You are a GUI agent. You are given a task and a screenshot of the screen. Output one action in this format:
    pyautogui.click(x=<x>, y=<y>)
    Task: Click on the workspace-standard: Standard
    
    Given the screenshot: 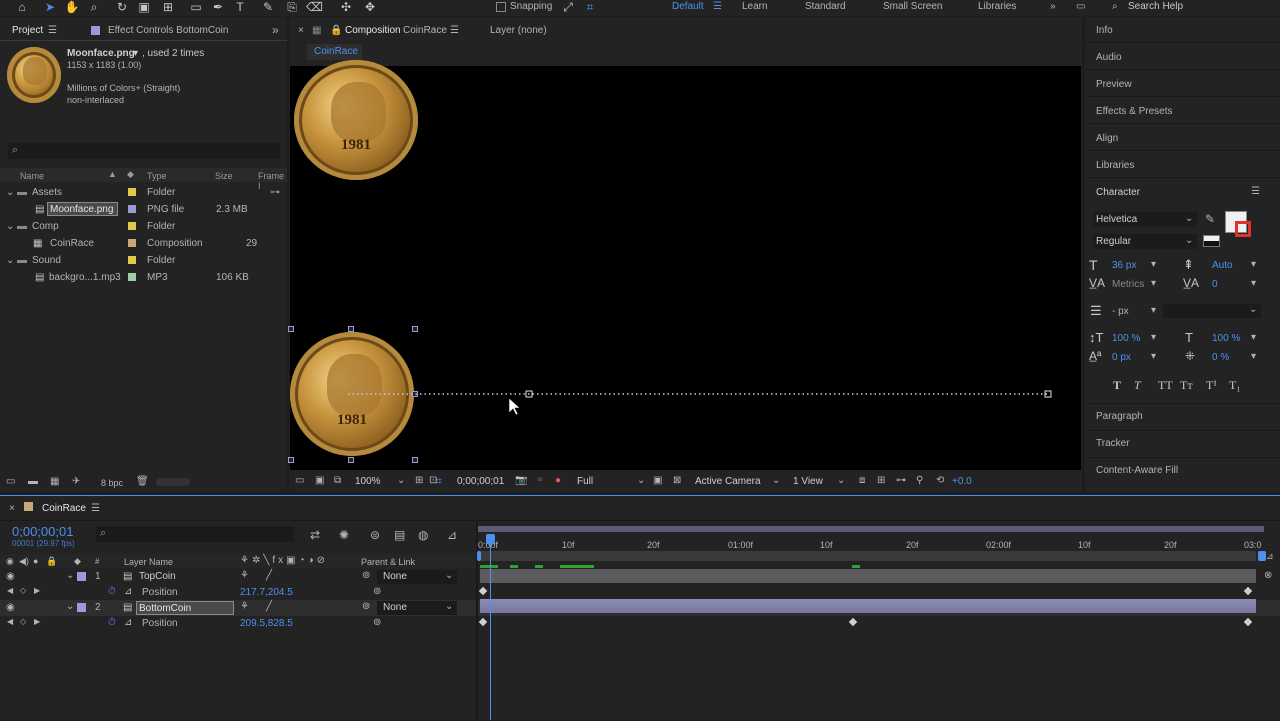 What is the action you would take?
    pyautogui.click(x=825, y=6)
    